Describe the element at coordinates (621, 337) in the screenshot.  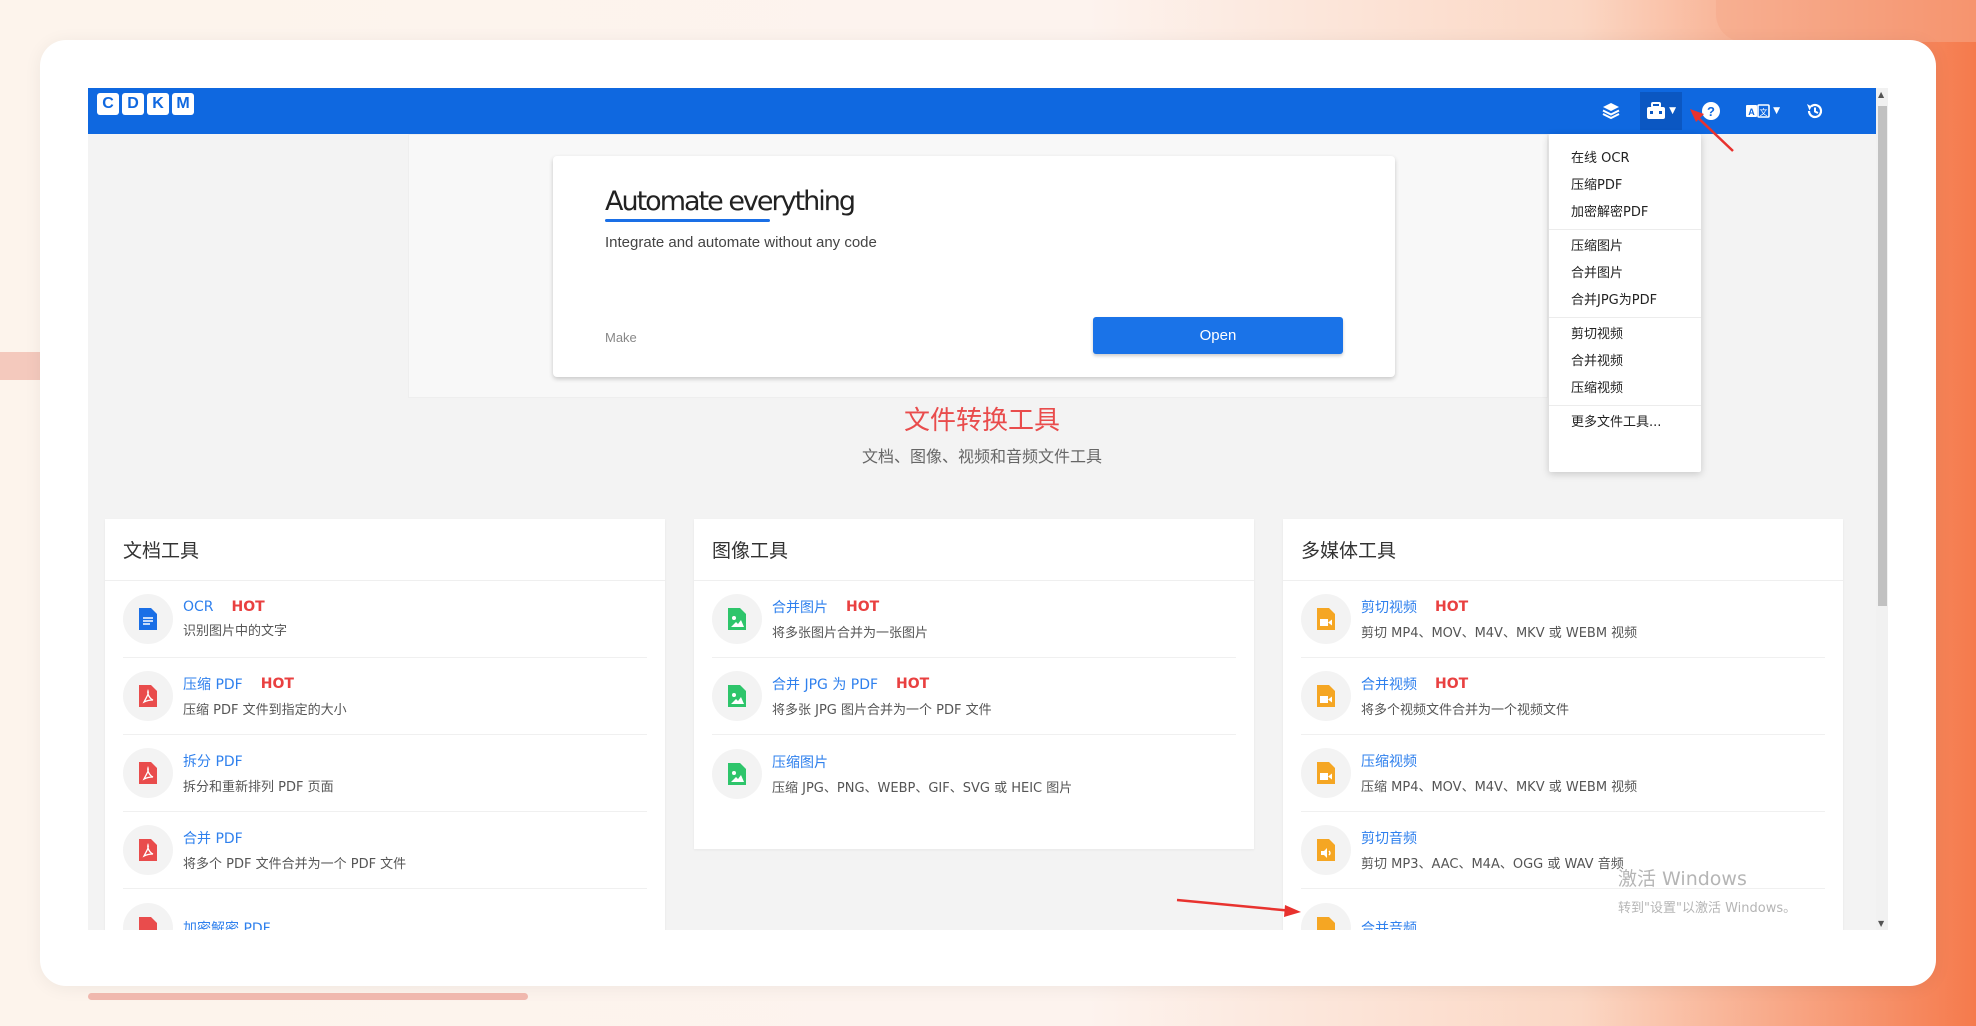
I see `ad-brand: Make` at that location.